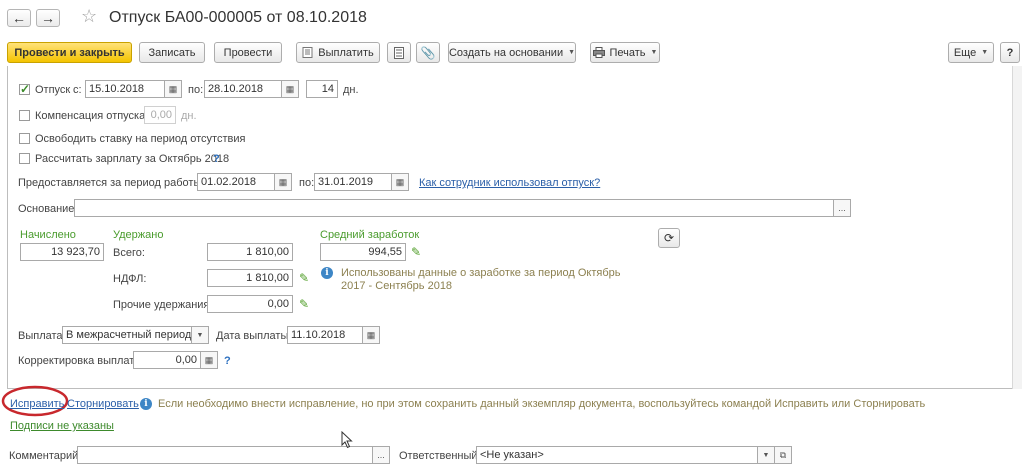 Image resolution: width=1024 pixels, height=473 pixels. I want to click on ndfl-label: НДФЛ:, so click(130, 279).